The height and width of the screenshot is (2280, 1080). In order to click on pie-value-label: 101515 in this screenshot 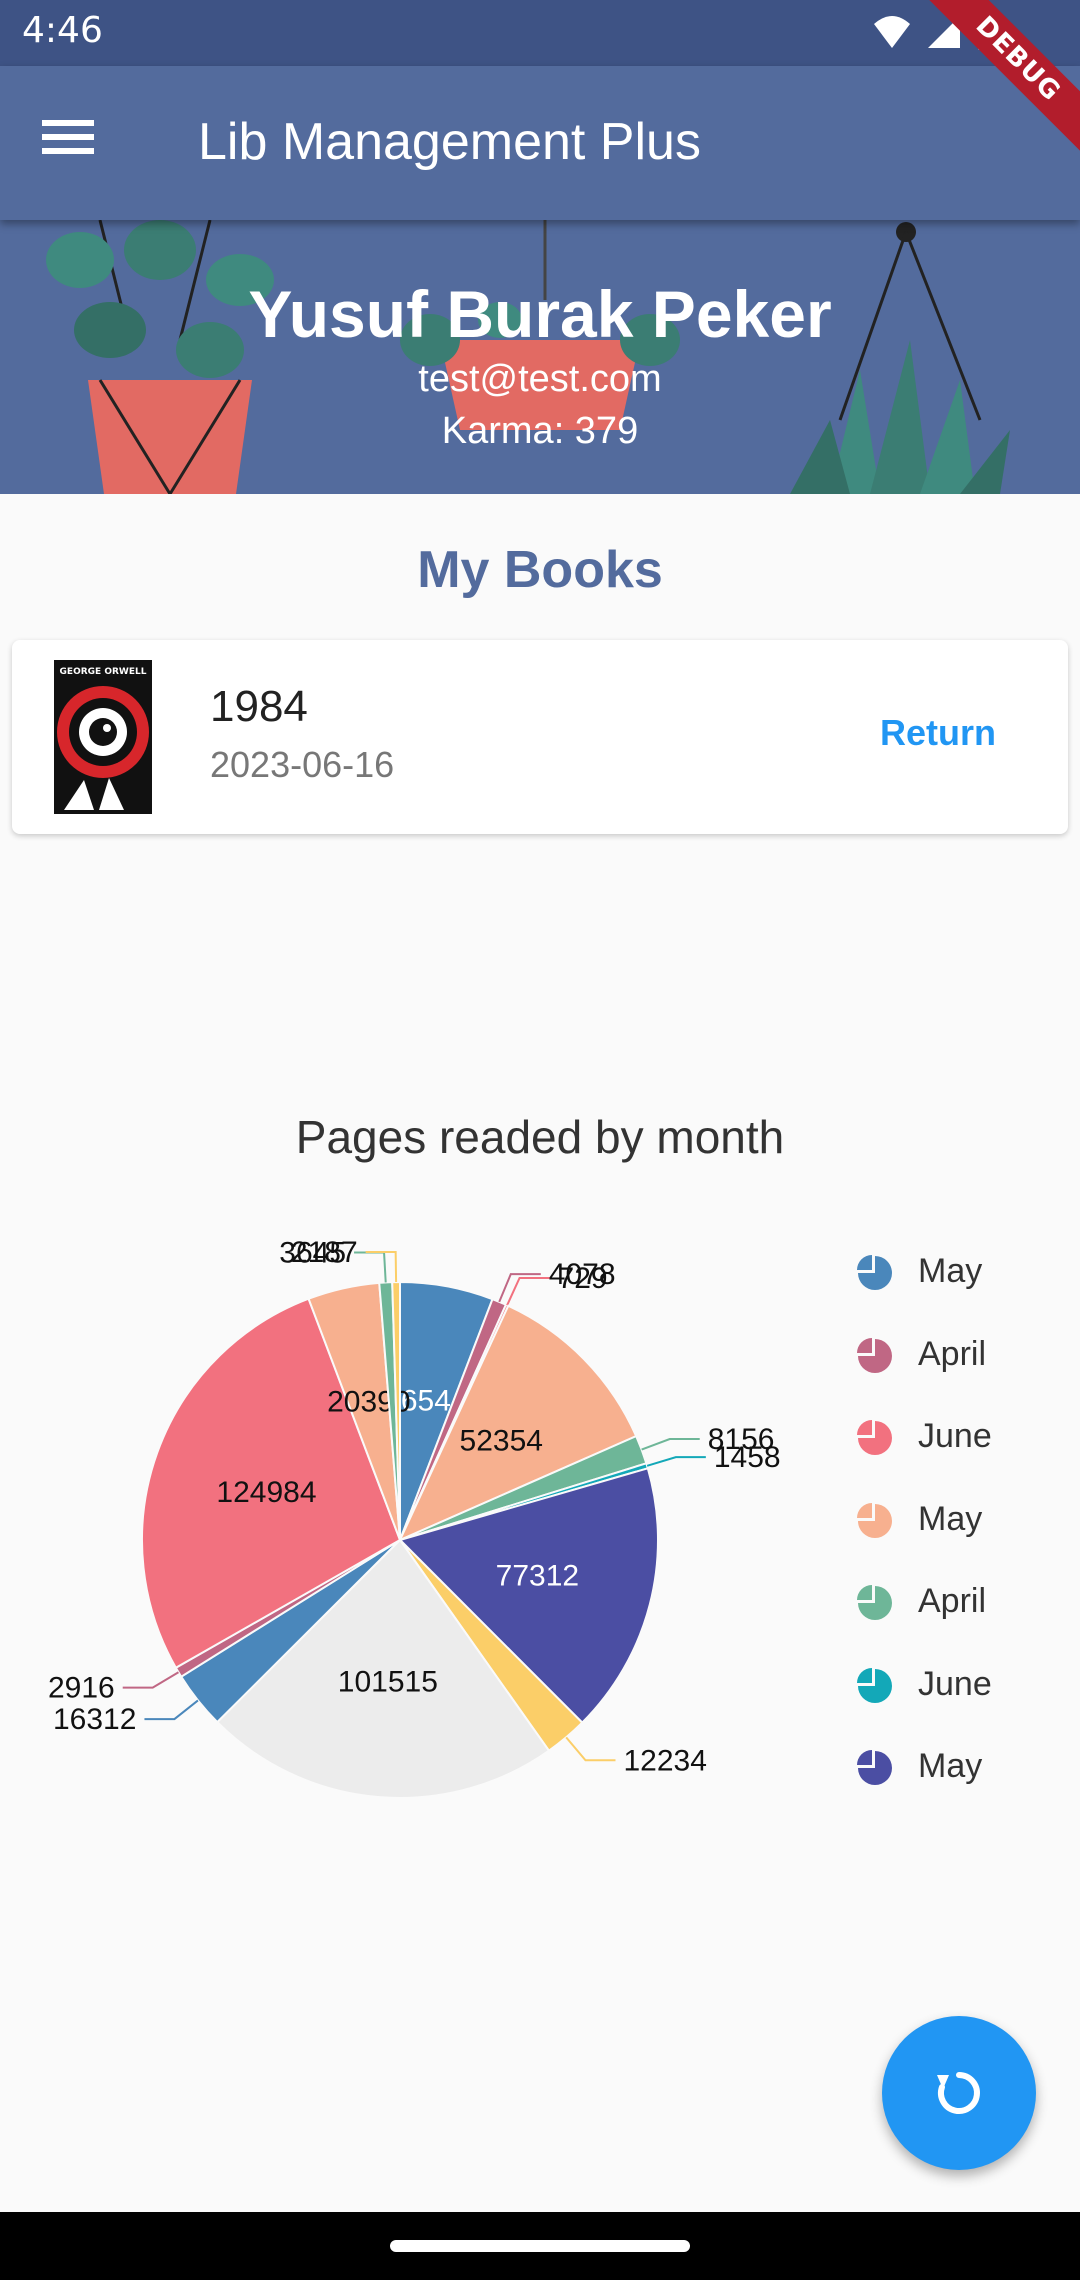, I will do `click(388, 1681)`.